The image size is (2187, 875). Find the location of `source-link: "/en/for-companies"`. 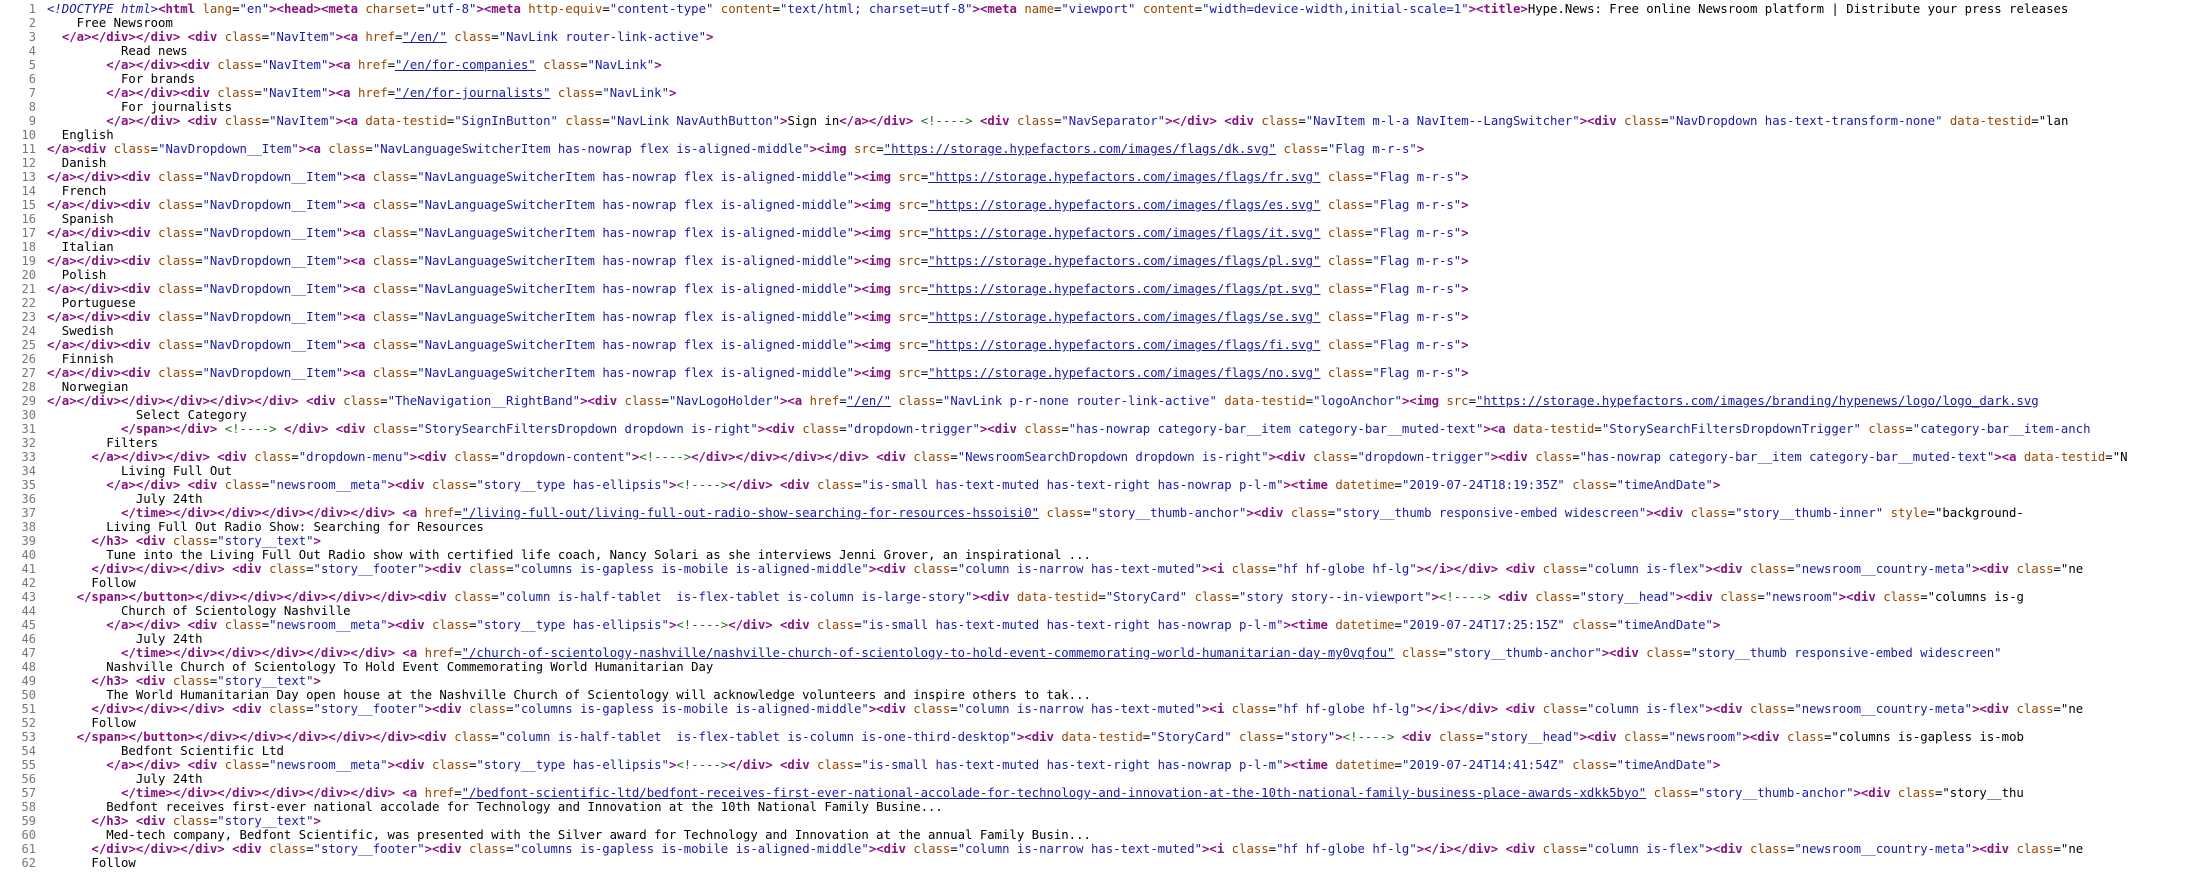

source-link: "/en/for-companies" is located at coordinates (465, 65).